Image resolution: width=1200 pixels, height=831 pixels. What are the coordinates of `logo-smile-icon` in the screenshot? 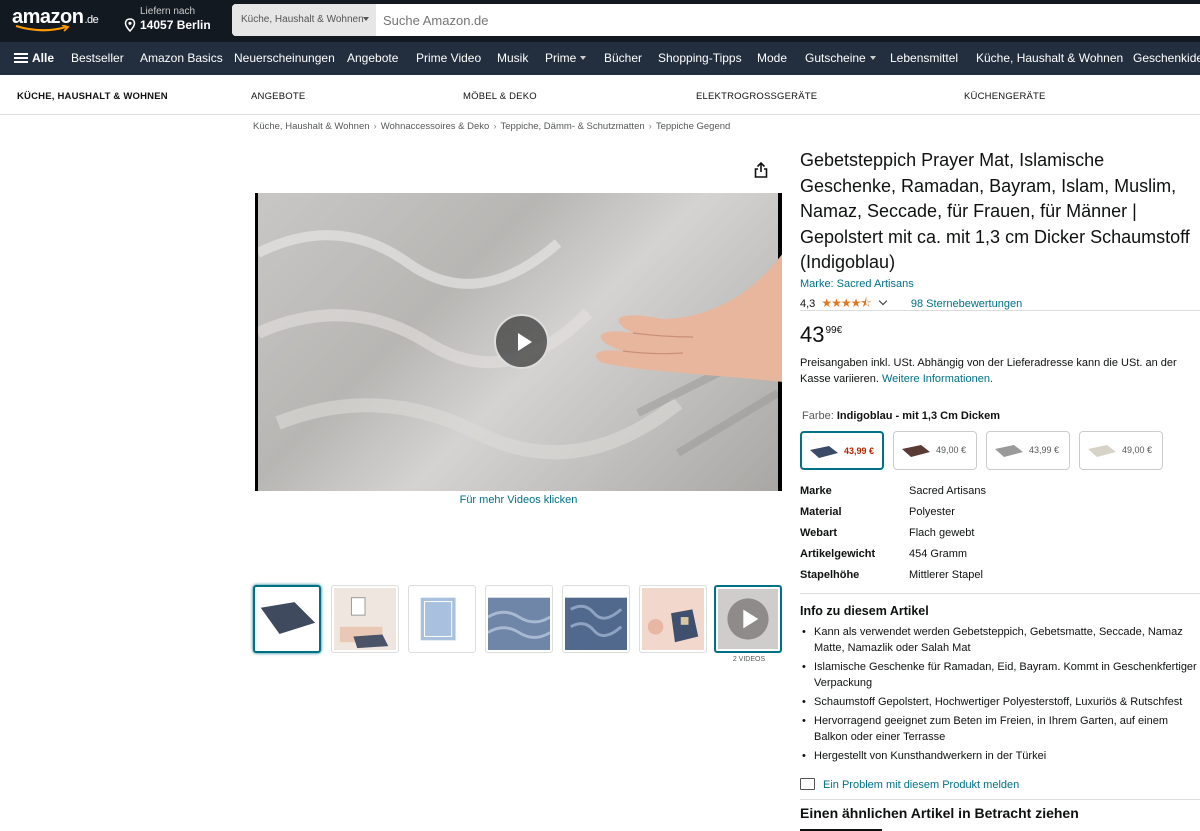 It's located at (42, 28).